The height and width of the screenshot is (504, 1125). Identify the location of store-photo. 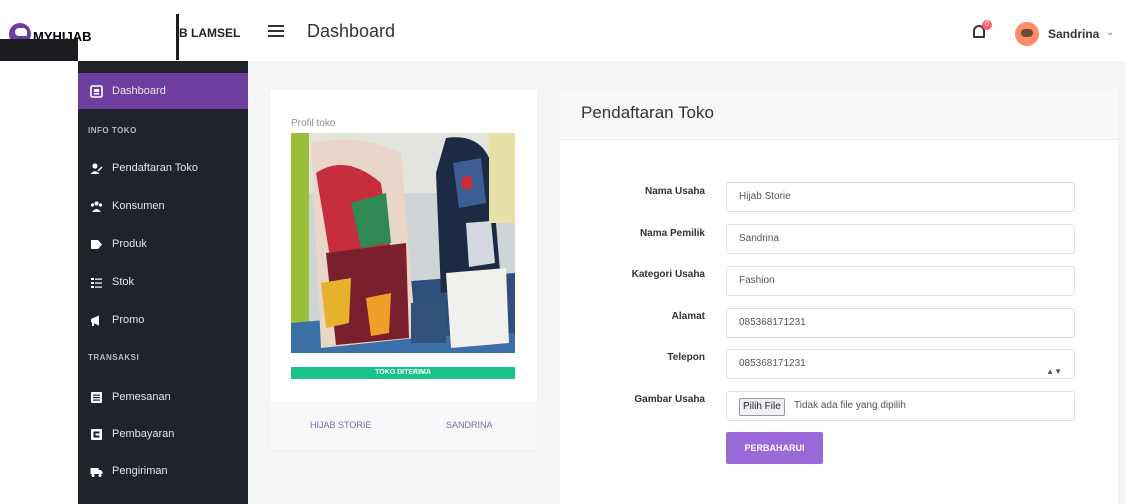
(403, 243).